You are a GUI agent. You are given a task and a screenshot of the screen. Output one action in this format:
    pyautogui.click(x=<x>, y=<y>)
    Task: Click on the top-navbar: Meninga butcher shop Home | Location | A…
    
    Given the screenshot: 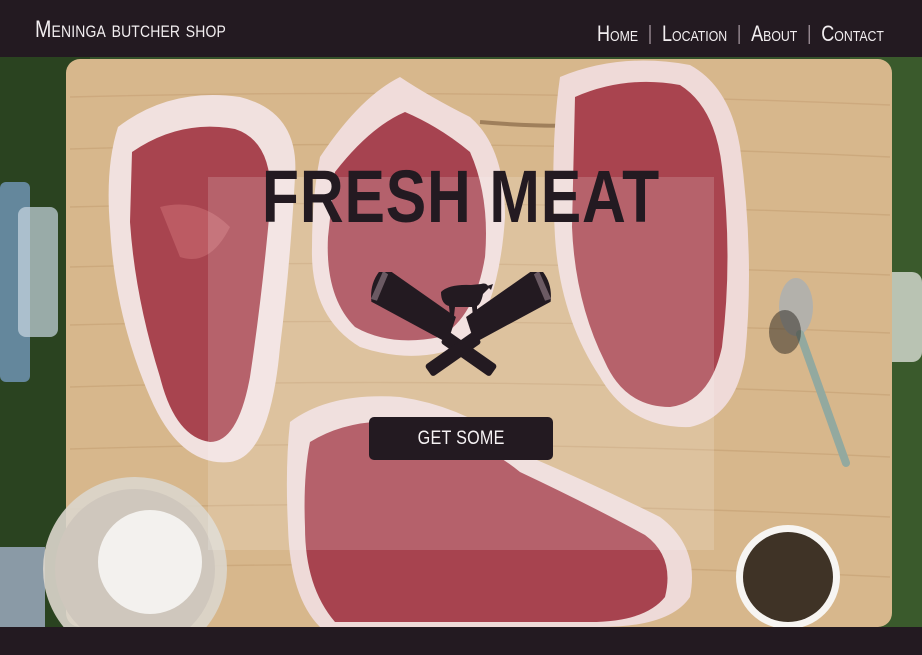 What is the action you would take?
    pyautogui.click(x=461, y=28)
    